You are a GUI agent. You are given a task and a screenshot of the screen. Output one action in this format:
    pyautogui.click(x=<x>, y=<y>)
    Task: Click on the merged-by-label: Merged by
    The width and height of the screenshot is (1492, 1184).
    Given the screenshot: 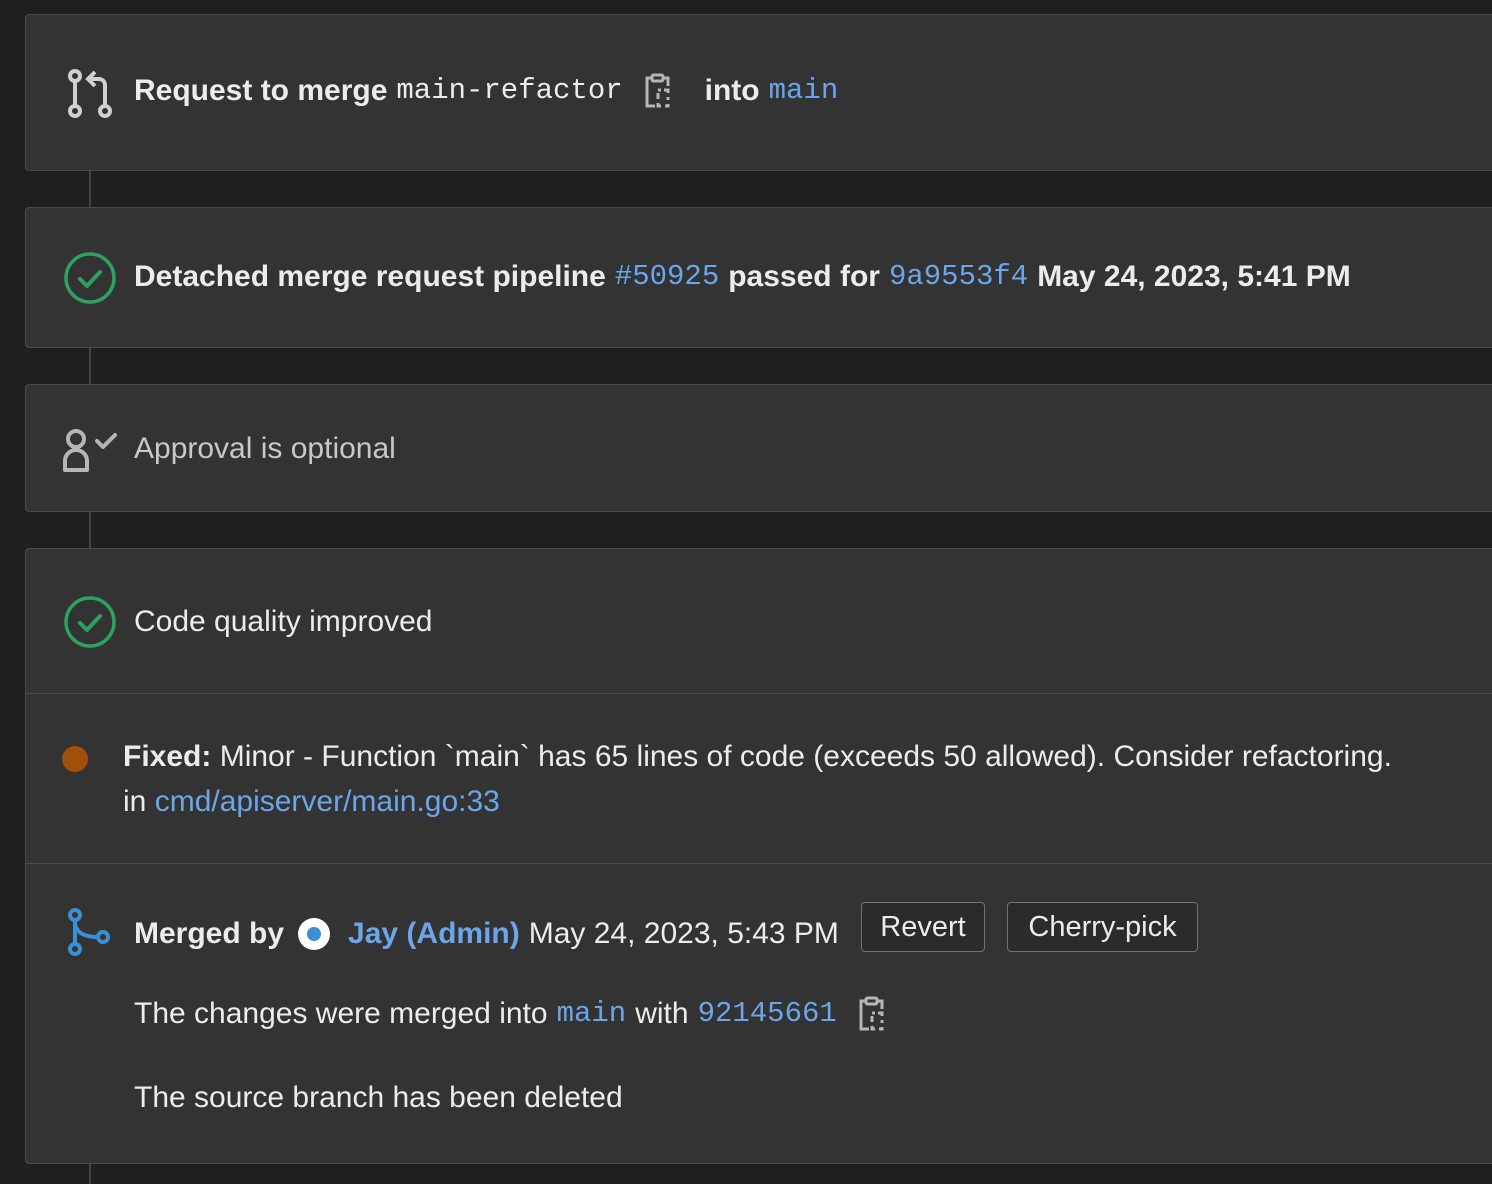 What is the action you would take?
    pyautogui.click(x=209, y=933)
    